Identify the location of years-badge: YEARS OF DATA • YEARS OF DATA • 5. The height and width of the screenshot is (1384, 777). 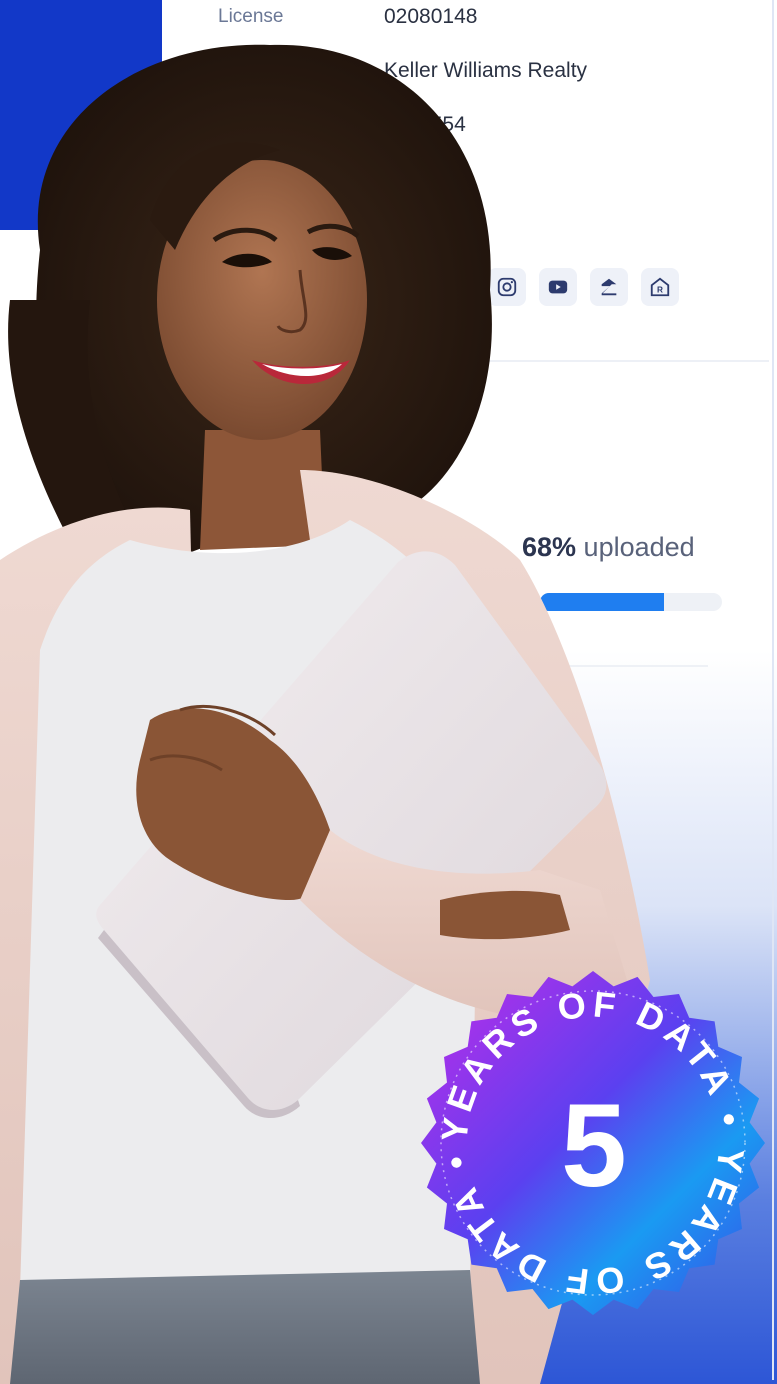
(593, 1143).